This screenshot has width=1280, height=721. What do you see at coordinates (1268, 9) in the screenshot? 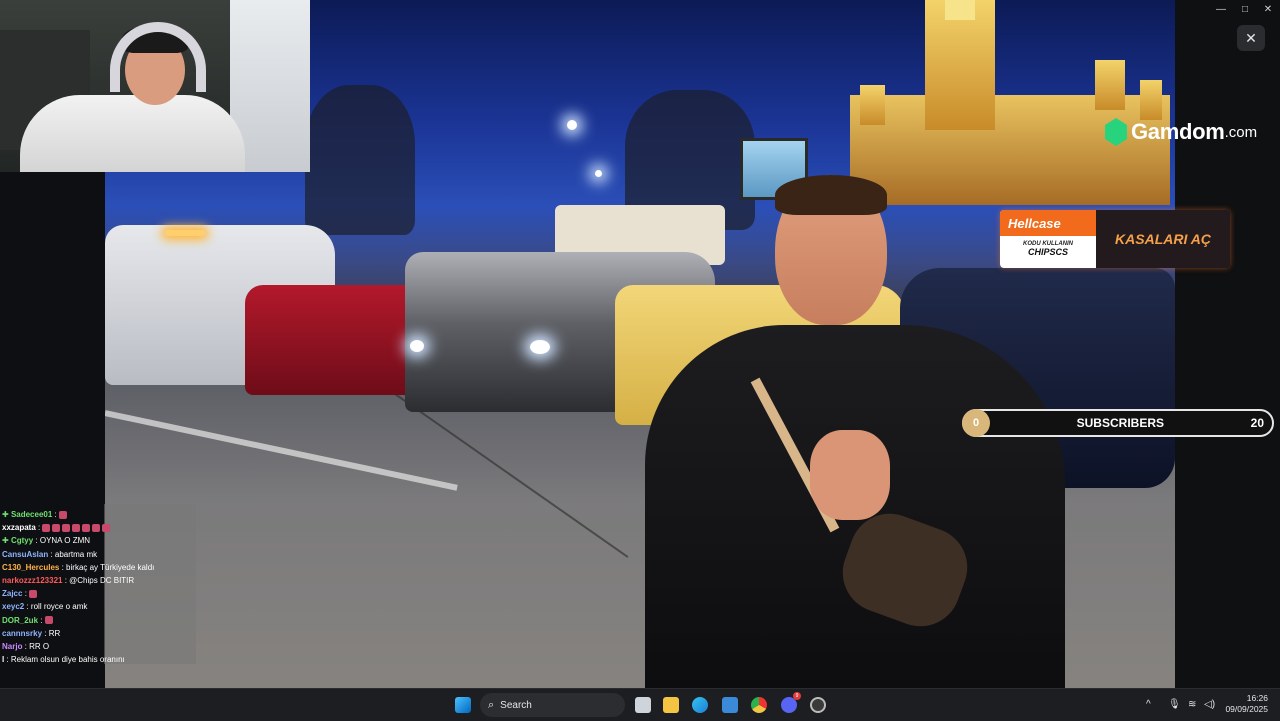
I see `close-window-button: ✕` at bounding box center [1268, 9].